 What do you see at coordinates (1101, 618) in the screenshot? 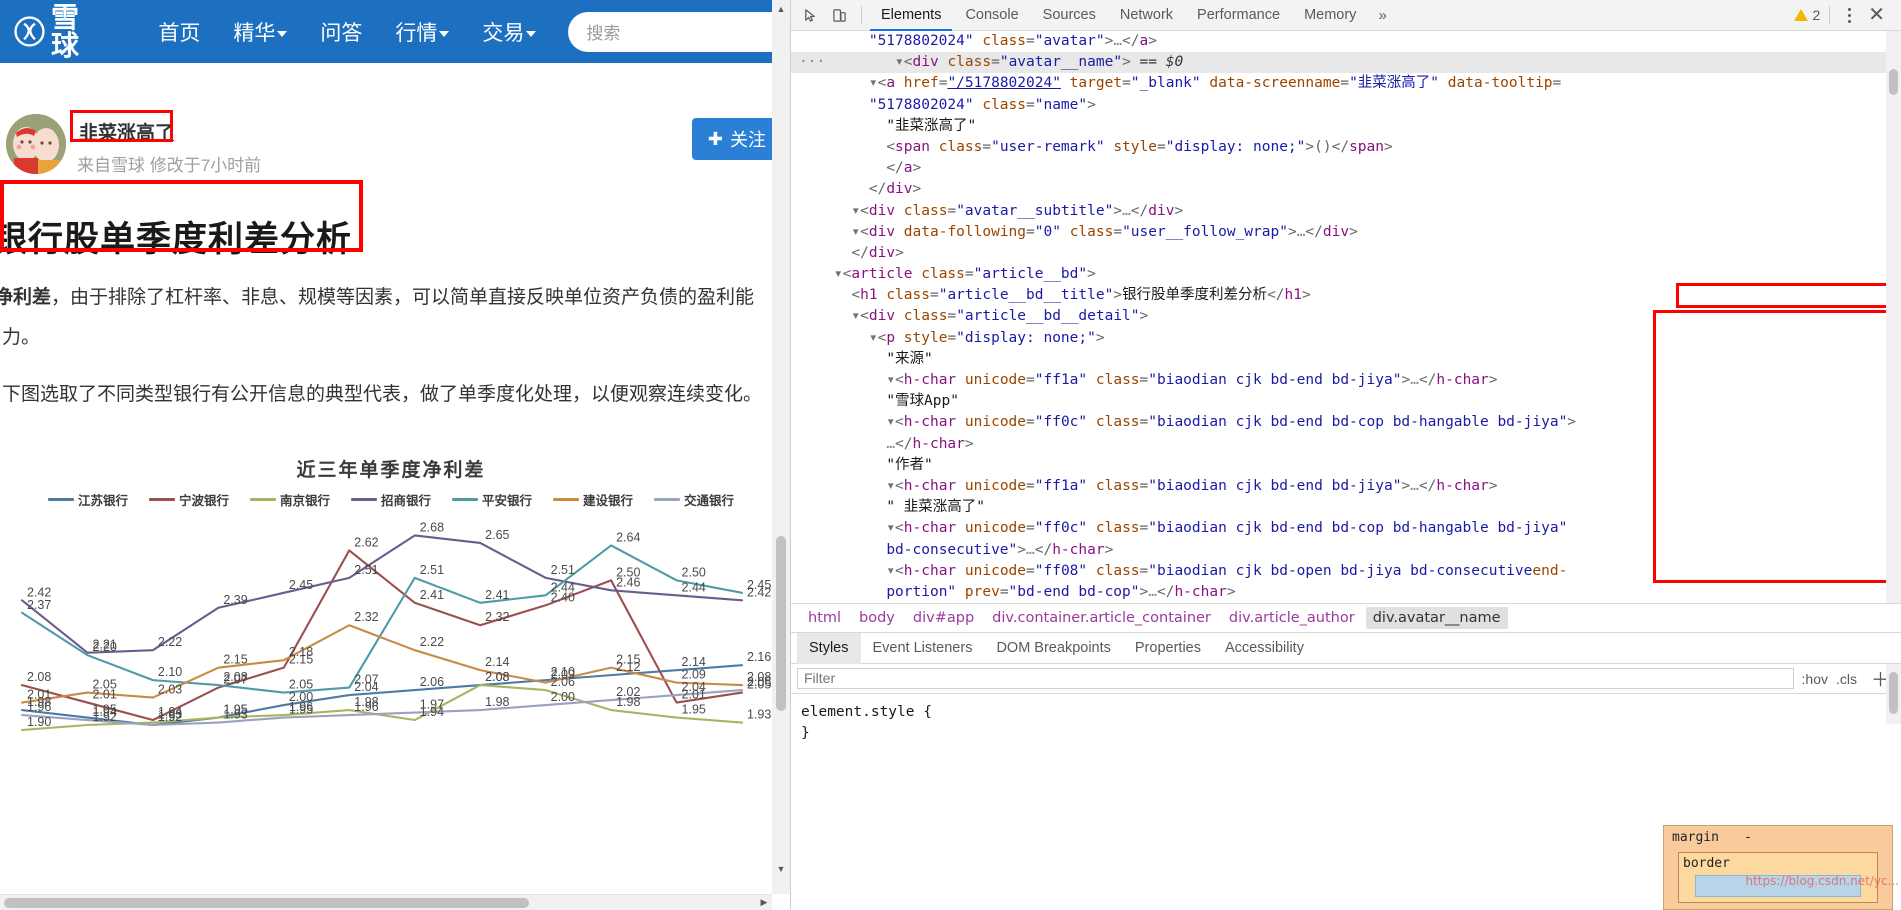
I see `breadcrumb-item-container: div.container.article_container` at bounding box center [1101, 618].